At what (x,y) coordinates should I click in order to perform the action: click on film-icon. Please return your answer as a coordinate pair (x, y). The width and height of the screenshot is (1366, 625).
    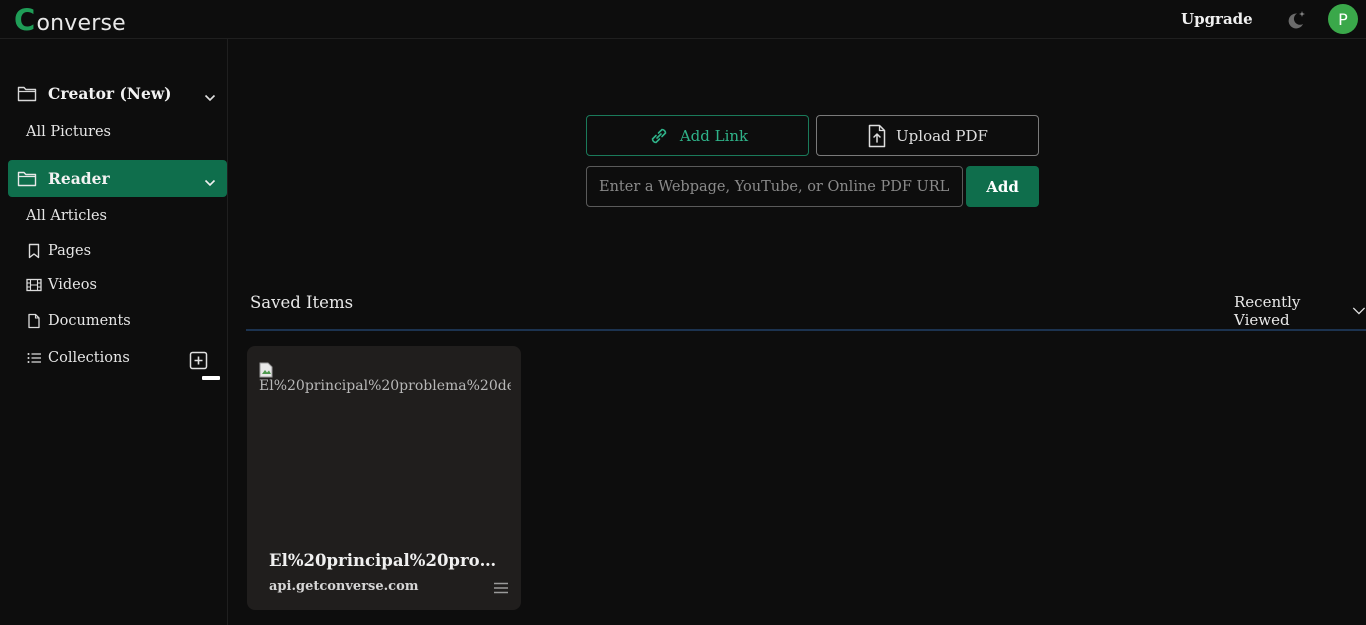
    Looking at the image, I should click on (34, 285).